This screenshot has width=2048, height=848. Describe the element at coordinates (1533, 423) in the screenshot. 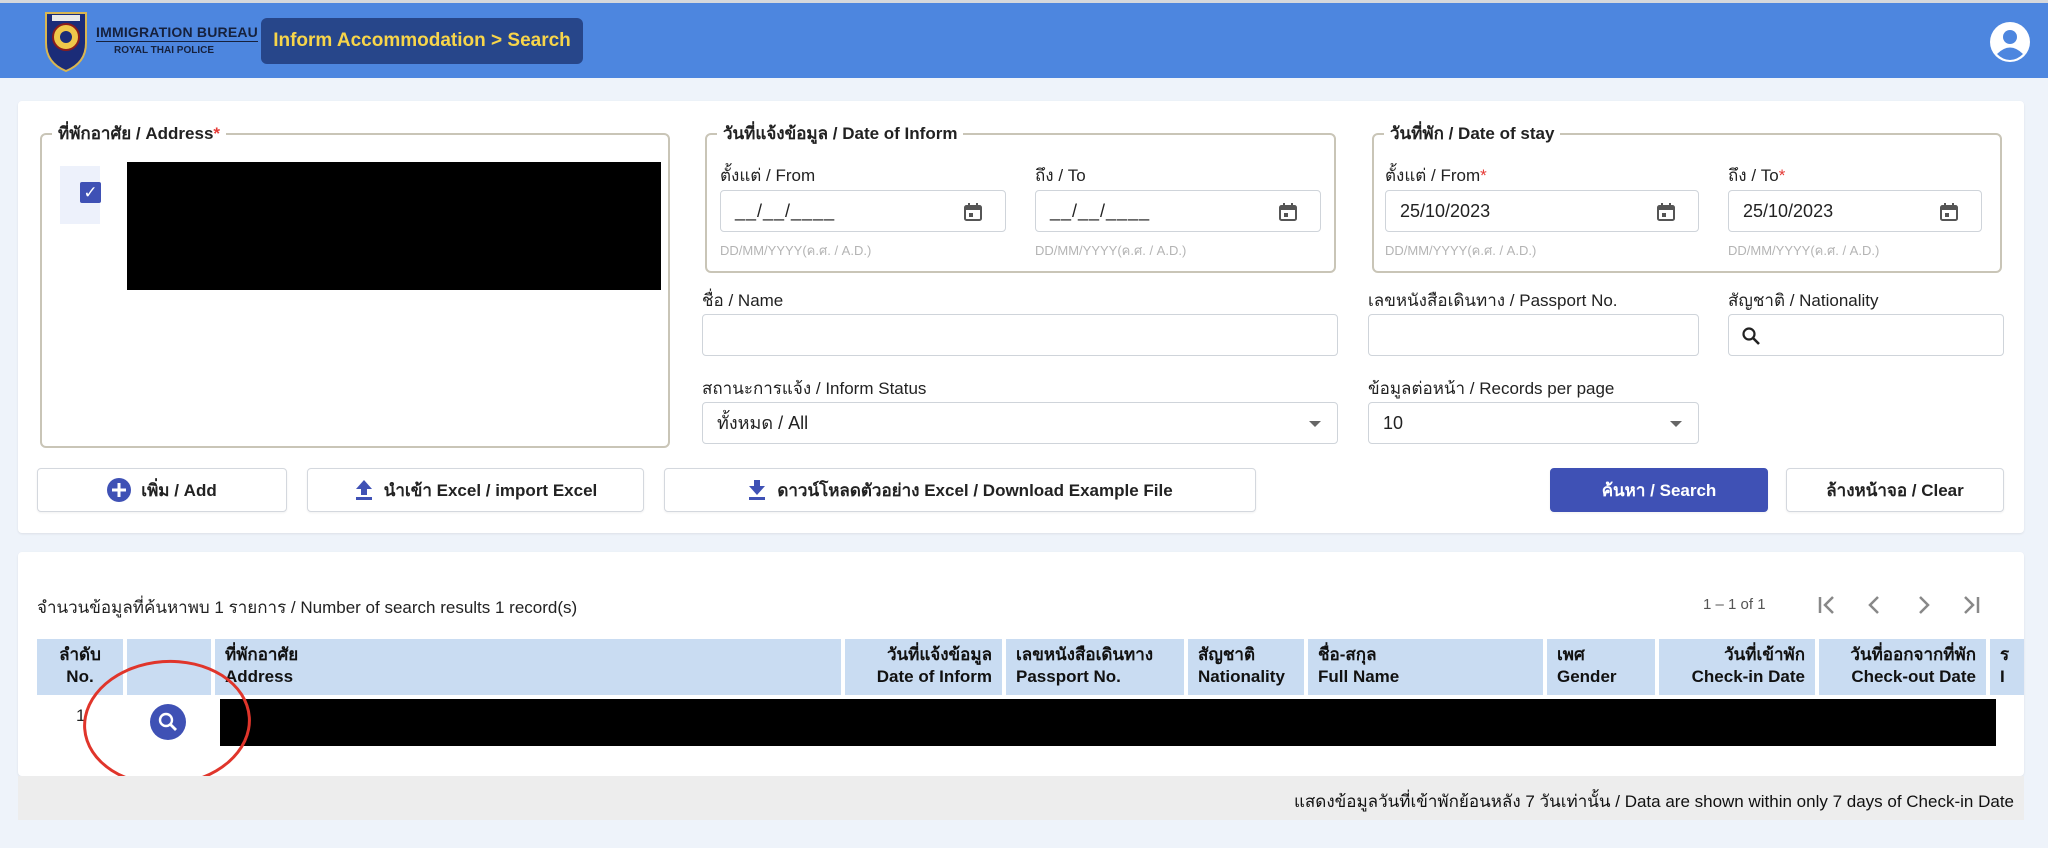

I see `records-select: 10` at that location.